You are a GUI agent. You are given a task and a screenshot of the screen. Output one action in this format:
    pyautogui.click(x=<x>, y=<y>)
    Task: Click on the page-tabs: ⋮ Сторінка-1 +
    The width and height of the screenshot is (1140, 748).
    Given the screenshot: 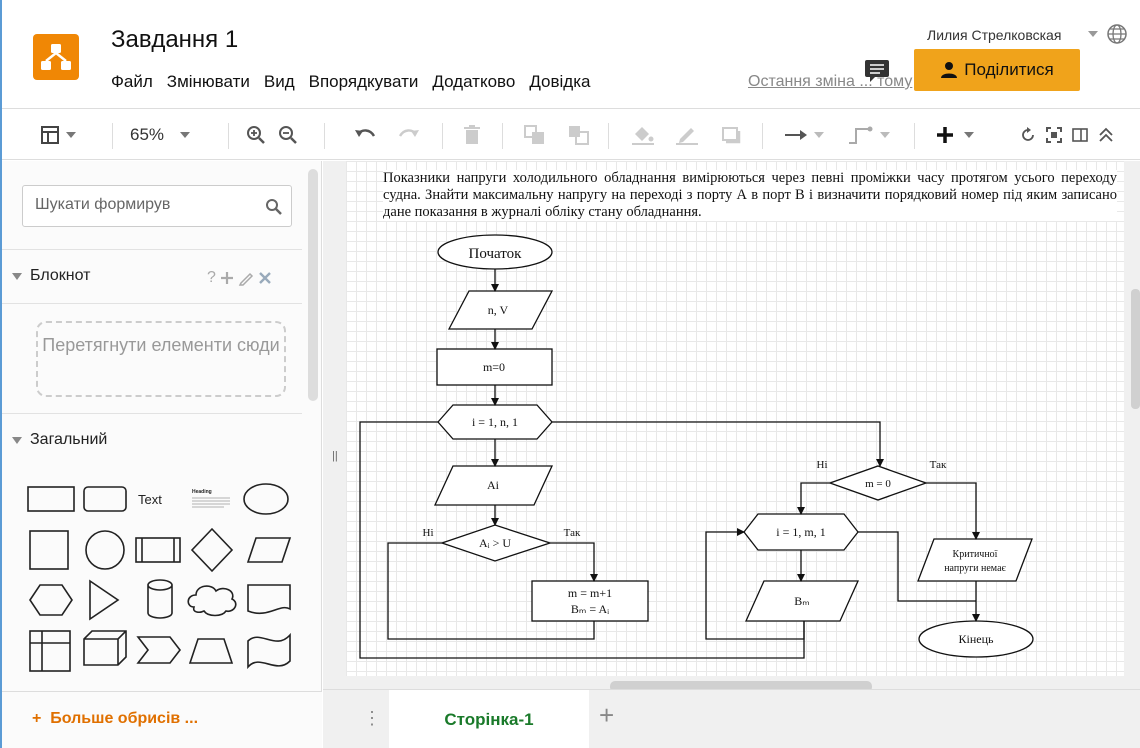 What is the action you would take?
    pyautogui.click(x=731, y=718)
    